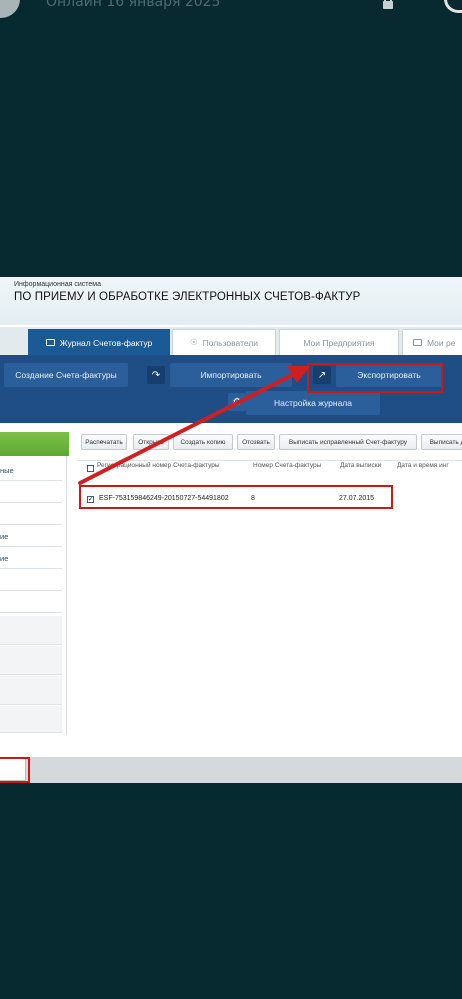 Image resolution: width=462 pixels, height=999 pixels. Describe the element at coordinates (10, 9) in the screenshot. I see `avatar` at that location.